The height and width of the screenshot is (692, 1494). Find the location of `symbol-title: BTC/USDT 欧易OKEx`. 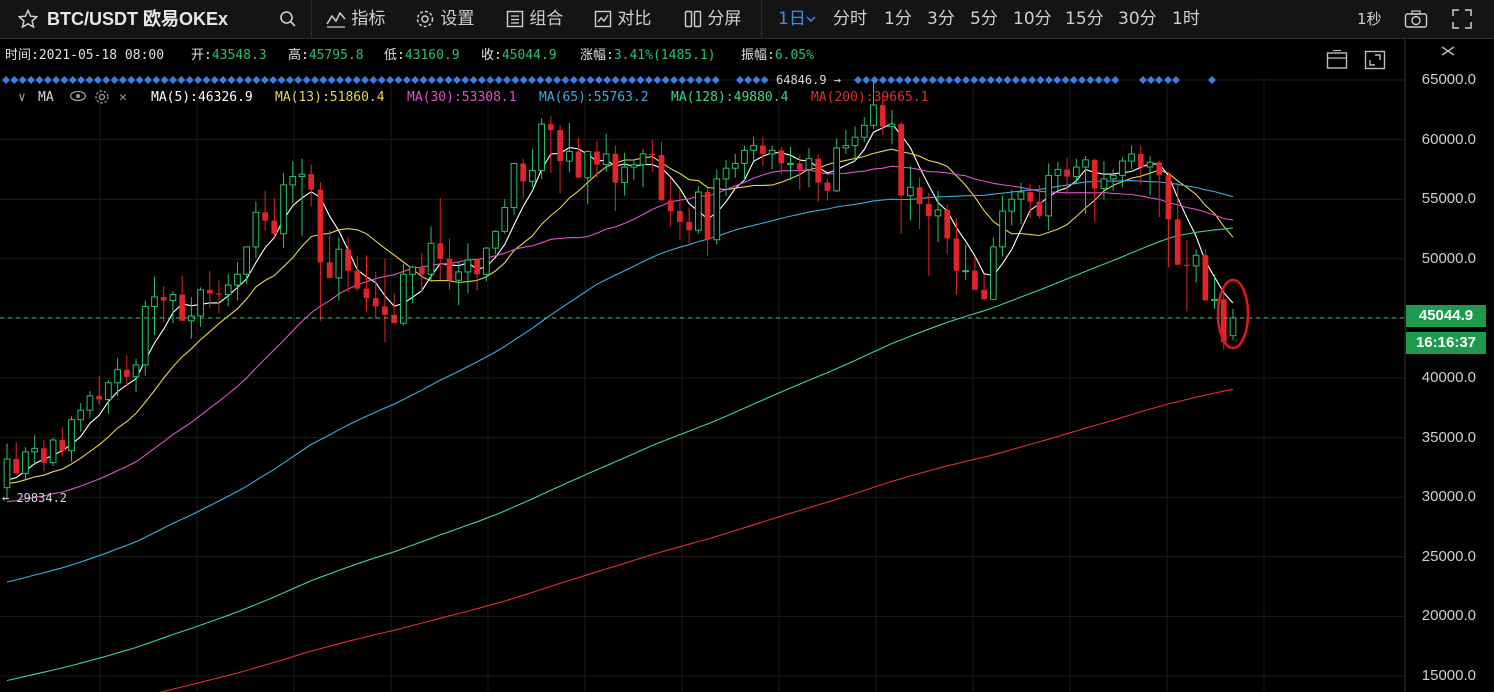

symbol-title: BTC/USDT 欧易OKEx is located at coordinates (137, 19).